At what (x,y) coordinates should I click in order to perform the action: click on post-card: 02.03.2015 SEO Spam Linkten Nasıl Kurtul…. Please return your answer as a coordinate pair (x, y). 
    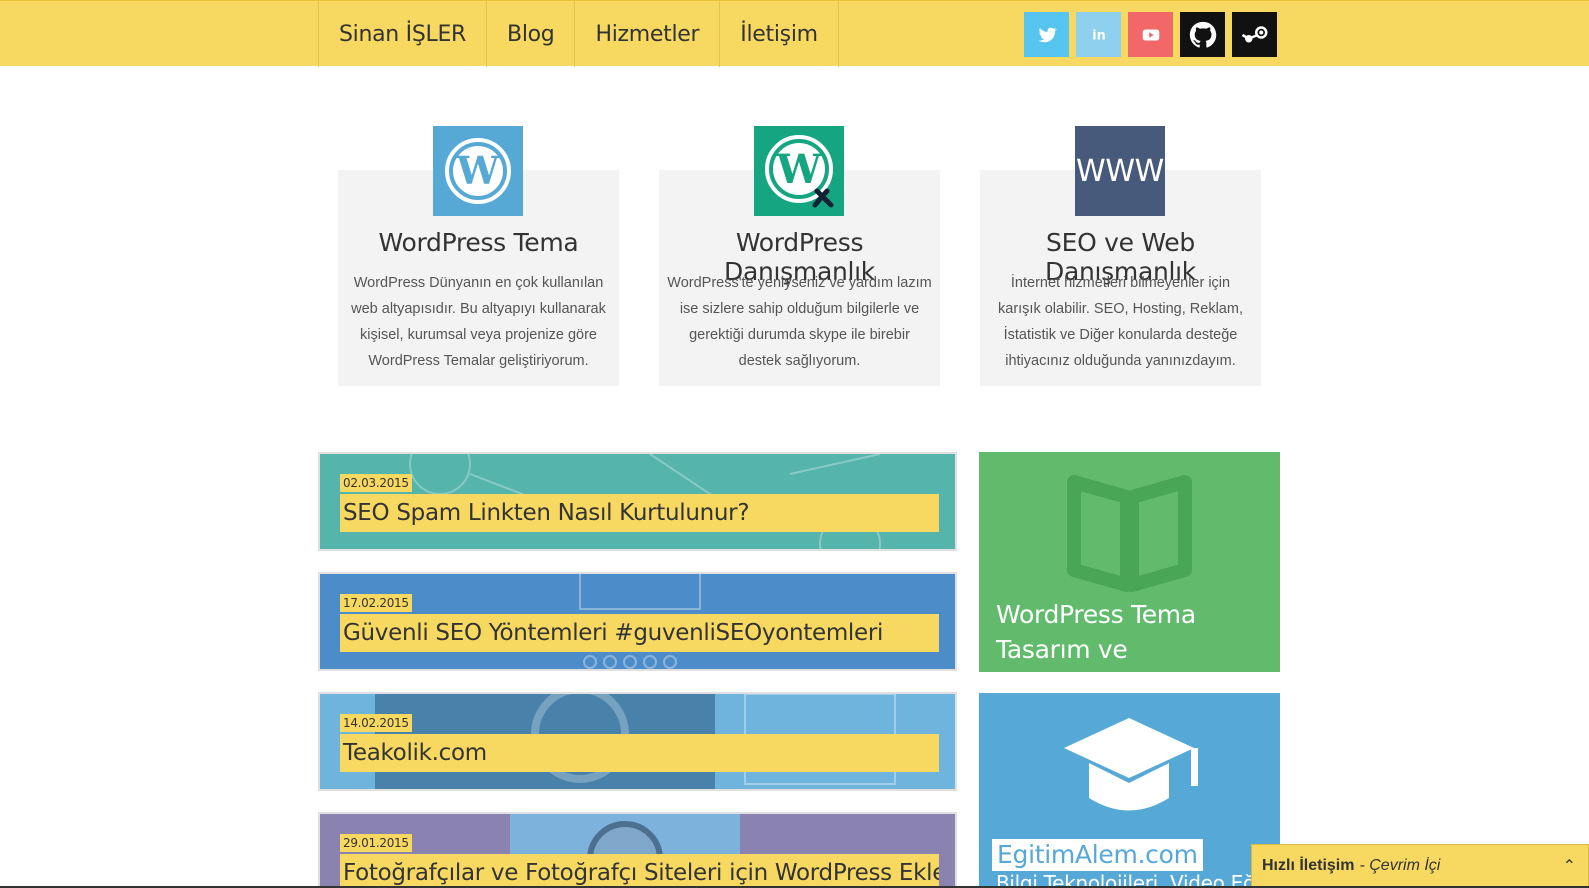
    Looking at the image, I should click on (637, 501).